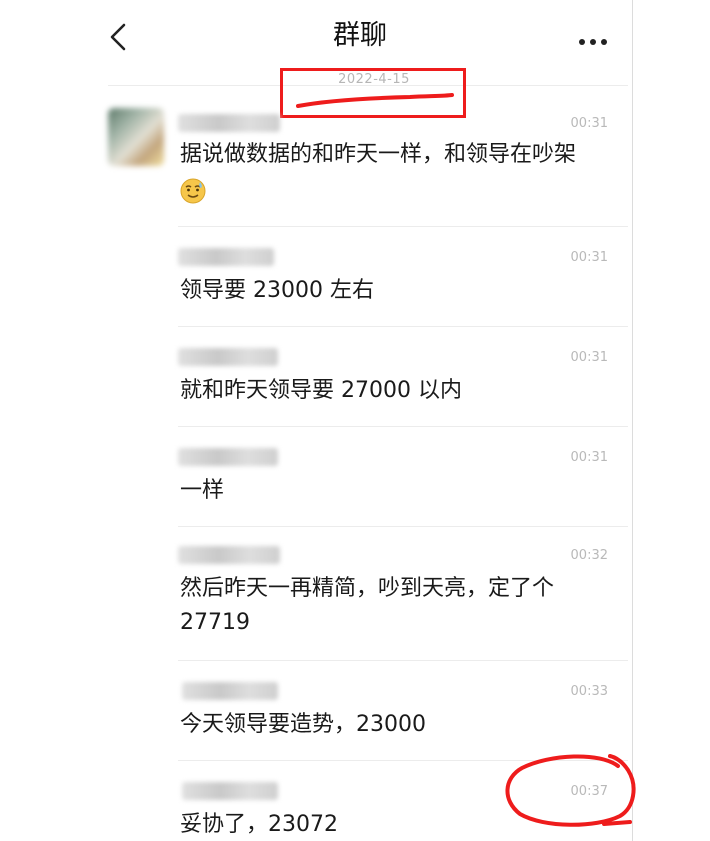  I want to click on chevron-left-icon, so click(119, 37).